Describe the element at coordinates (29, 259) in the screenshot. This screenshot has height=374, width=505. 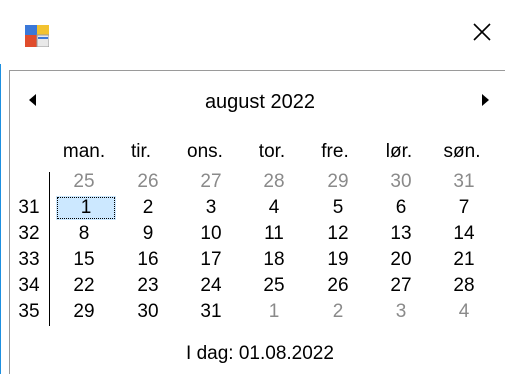
I see `week-number: 33` at that location.